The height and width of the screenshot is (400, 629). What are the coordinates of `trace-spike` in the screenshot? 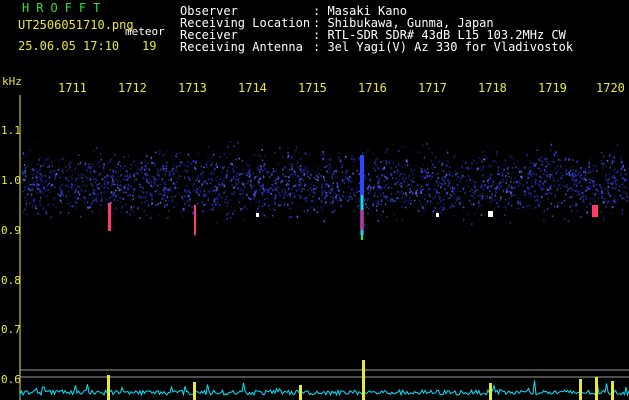 It's located at (490, 391).